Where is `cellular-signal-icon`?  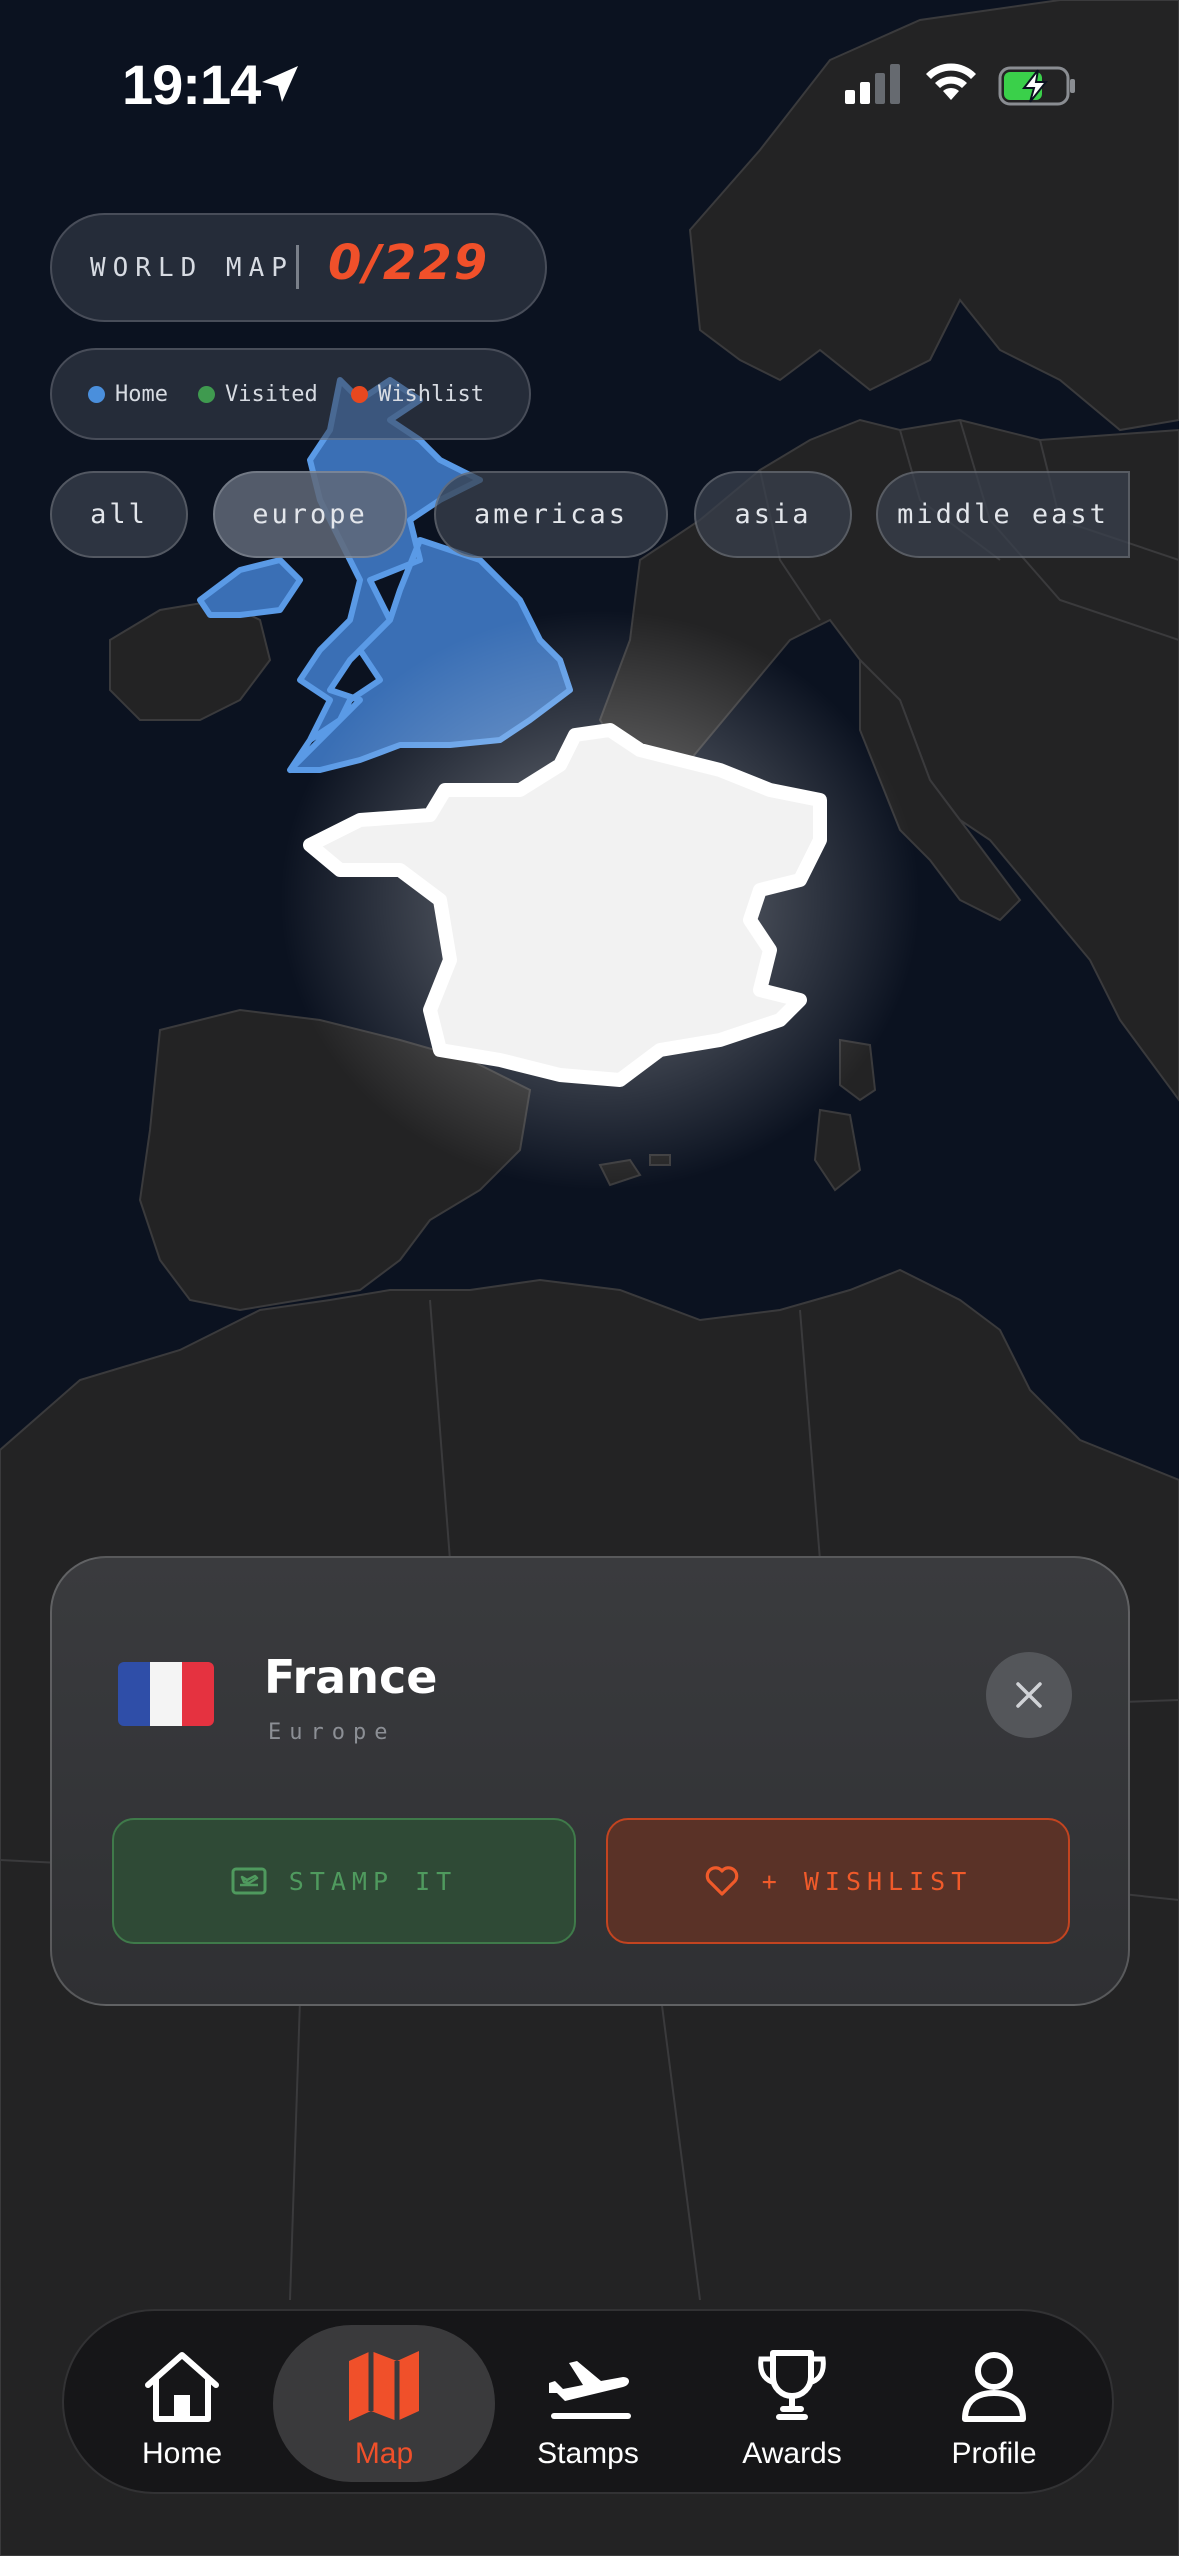
cellular-signal-icon is located at coordinates (872, 84).